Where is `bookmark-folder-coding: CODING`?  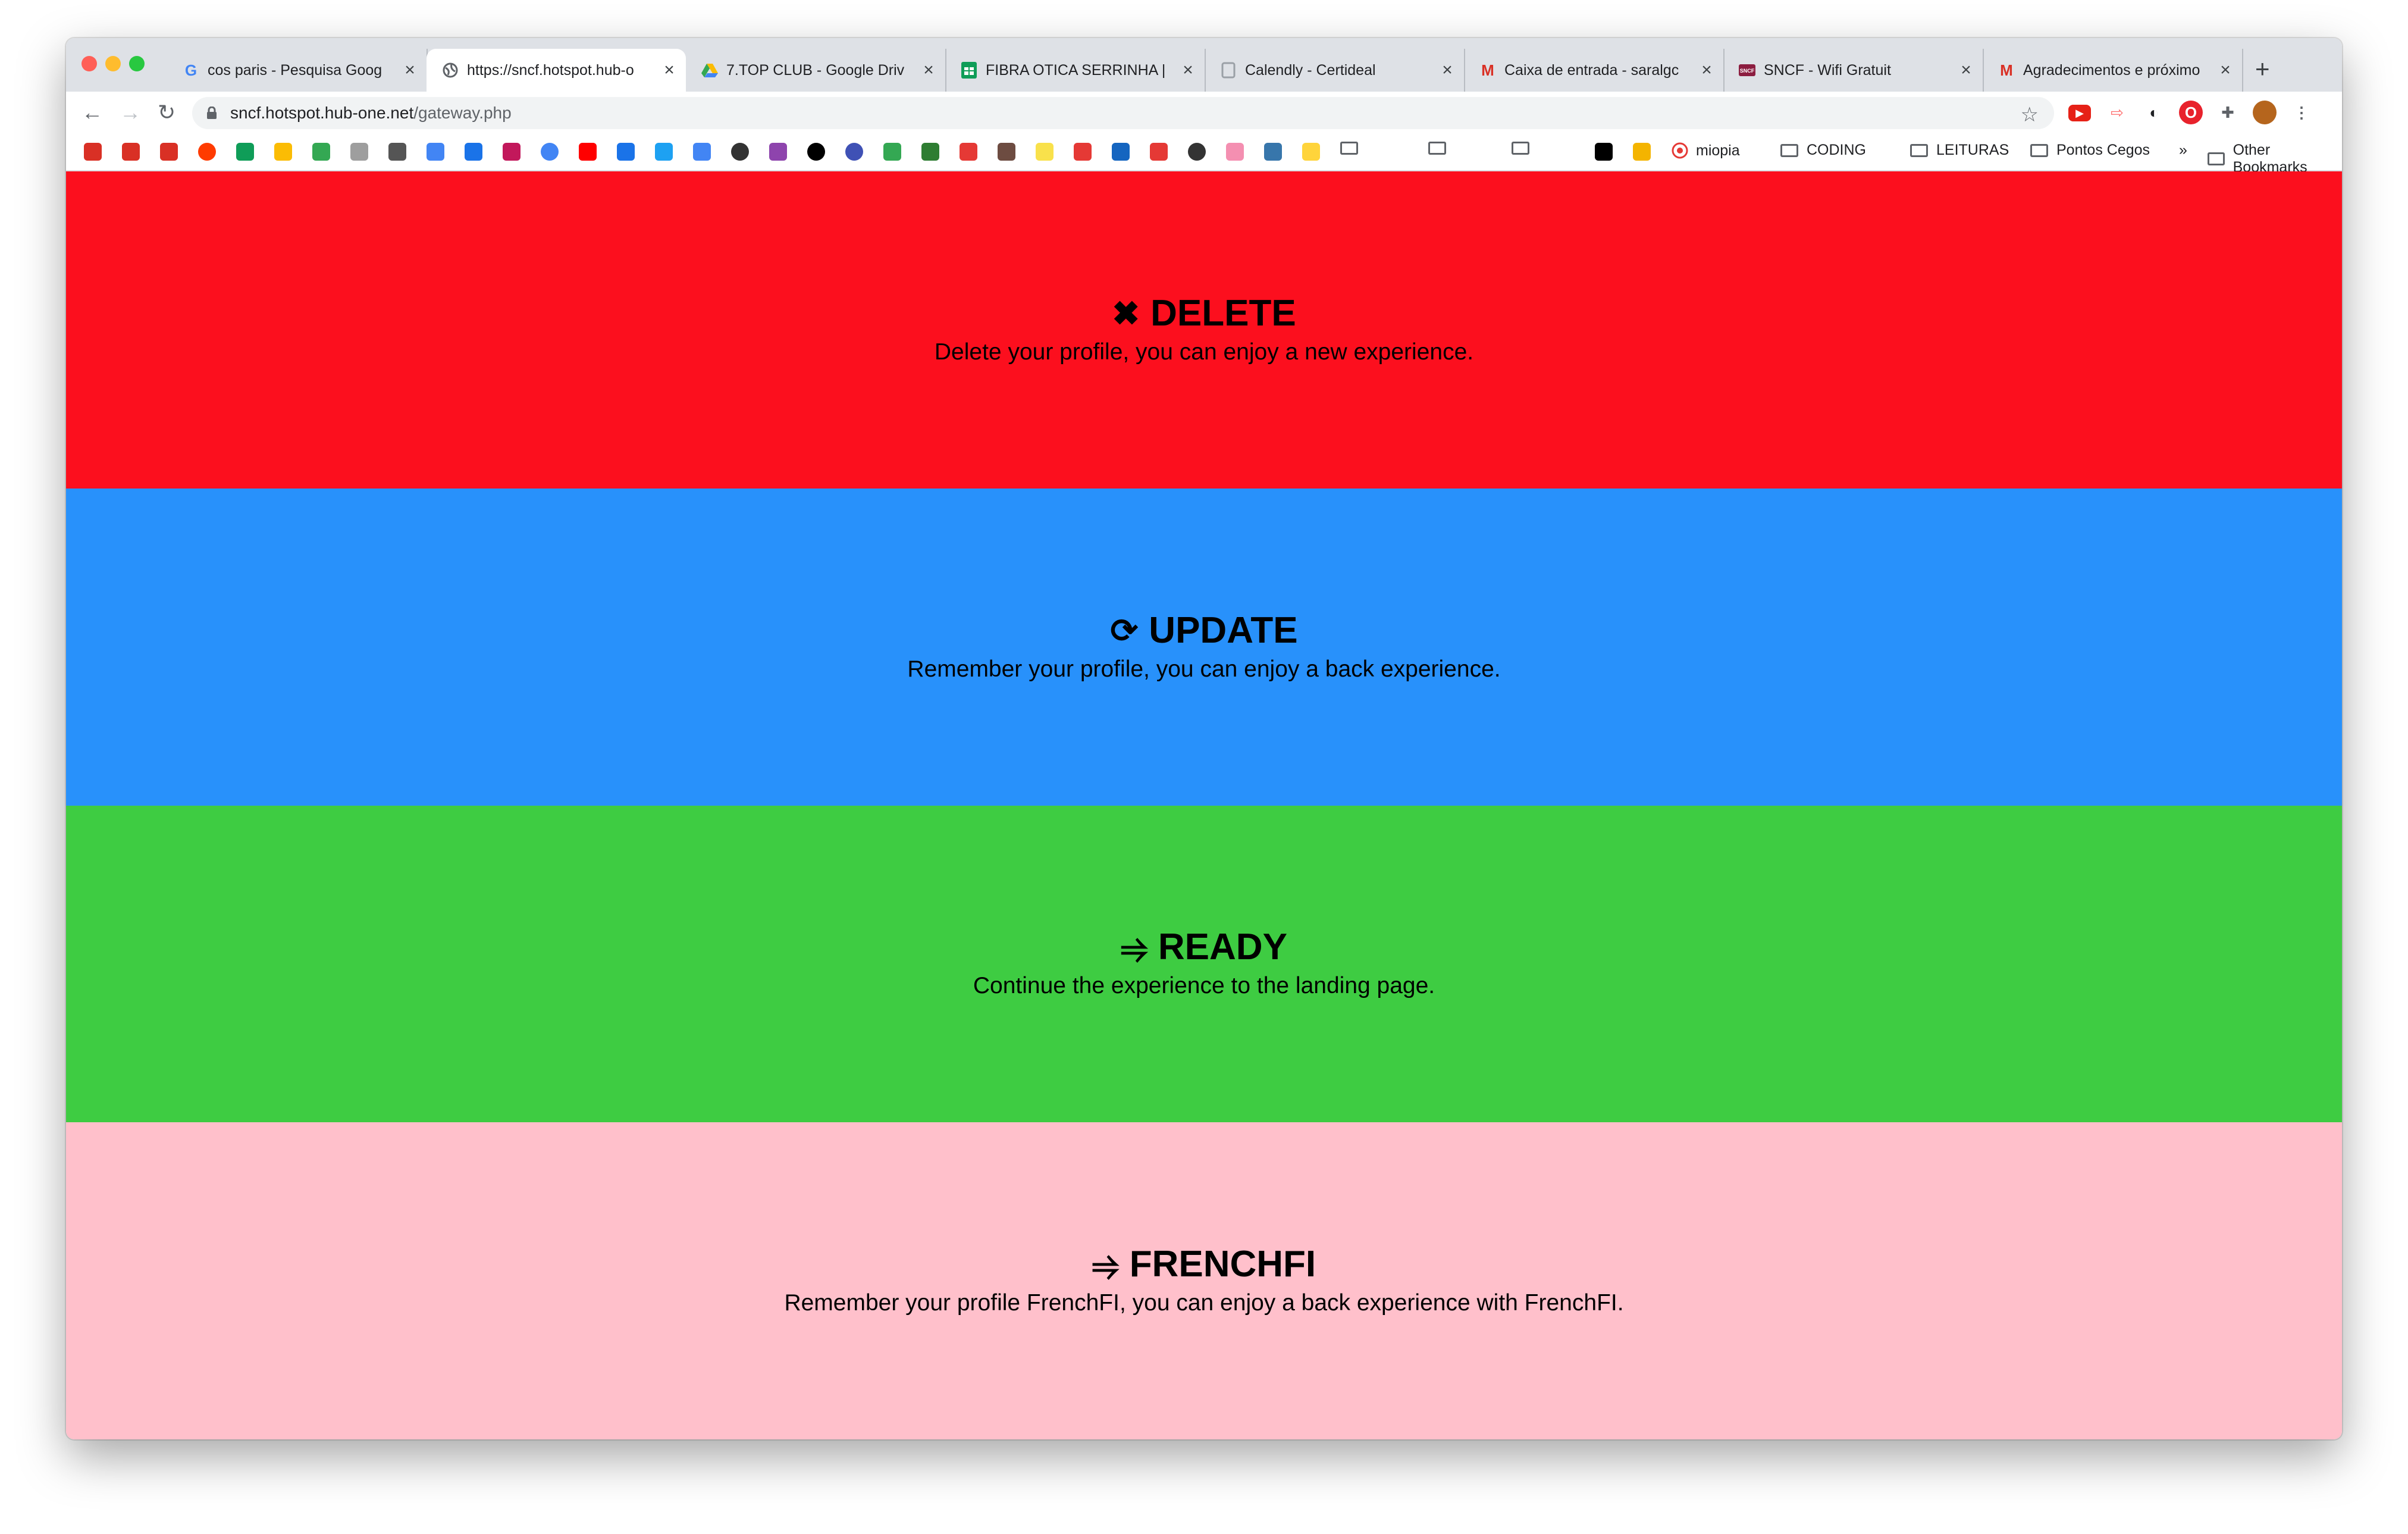
bookmark-folder-coding: CODING is located at coordinates (1823, 150).